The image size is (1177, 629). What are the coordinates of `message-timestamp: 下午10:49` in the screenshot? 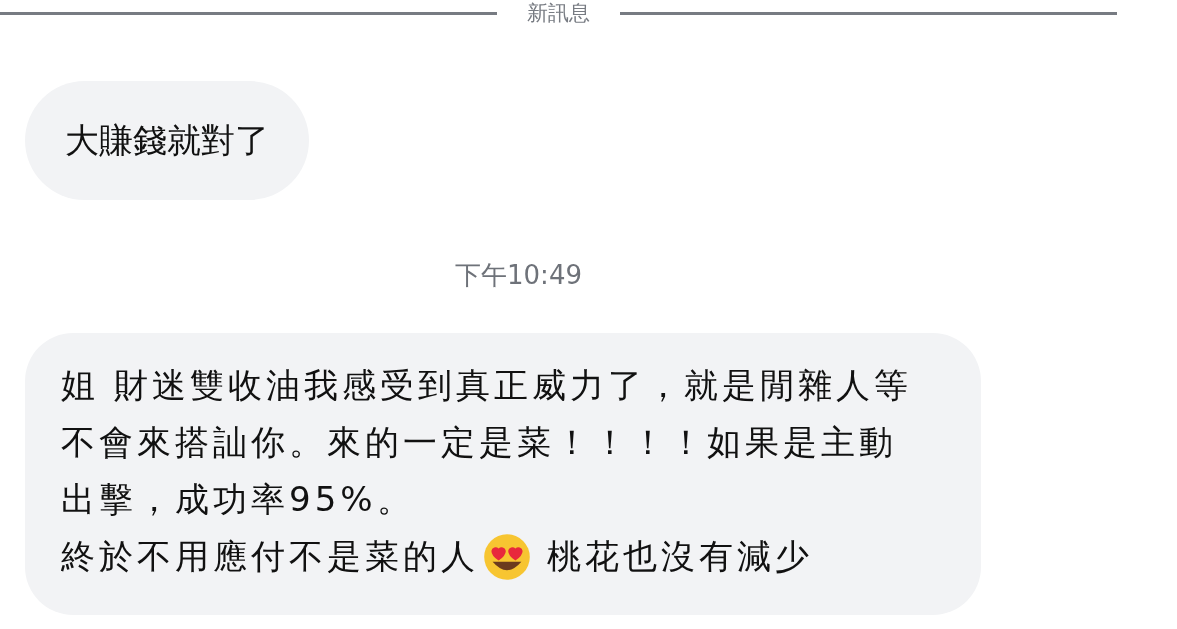 It's located at (518, 275).